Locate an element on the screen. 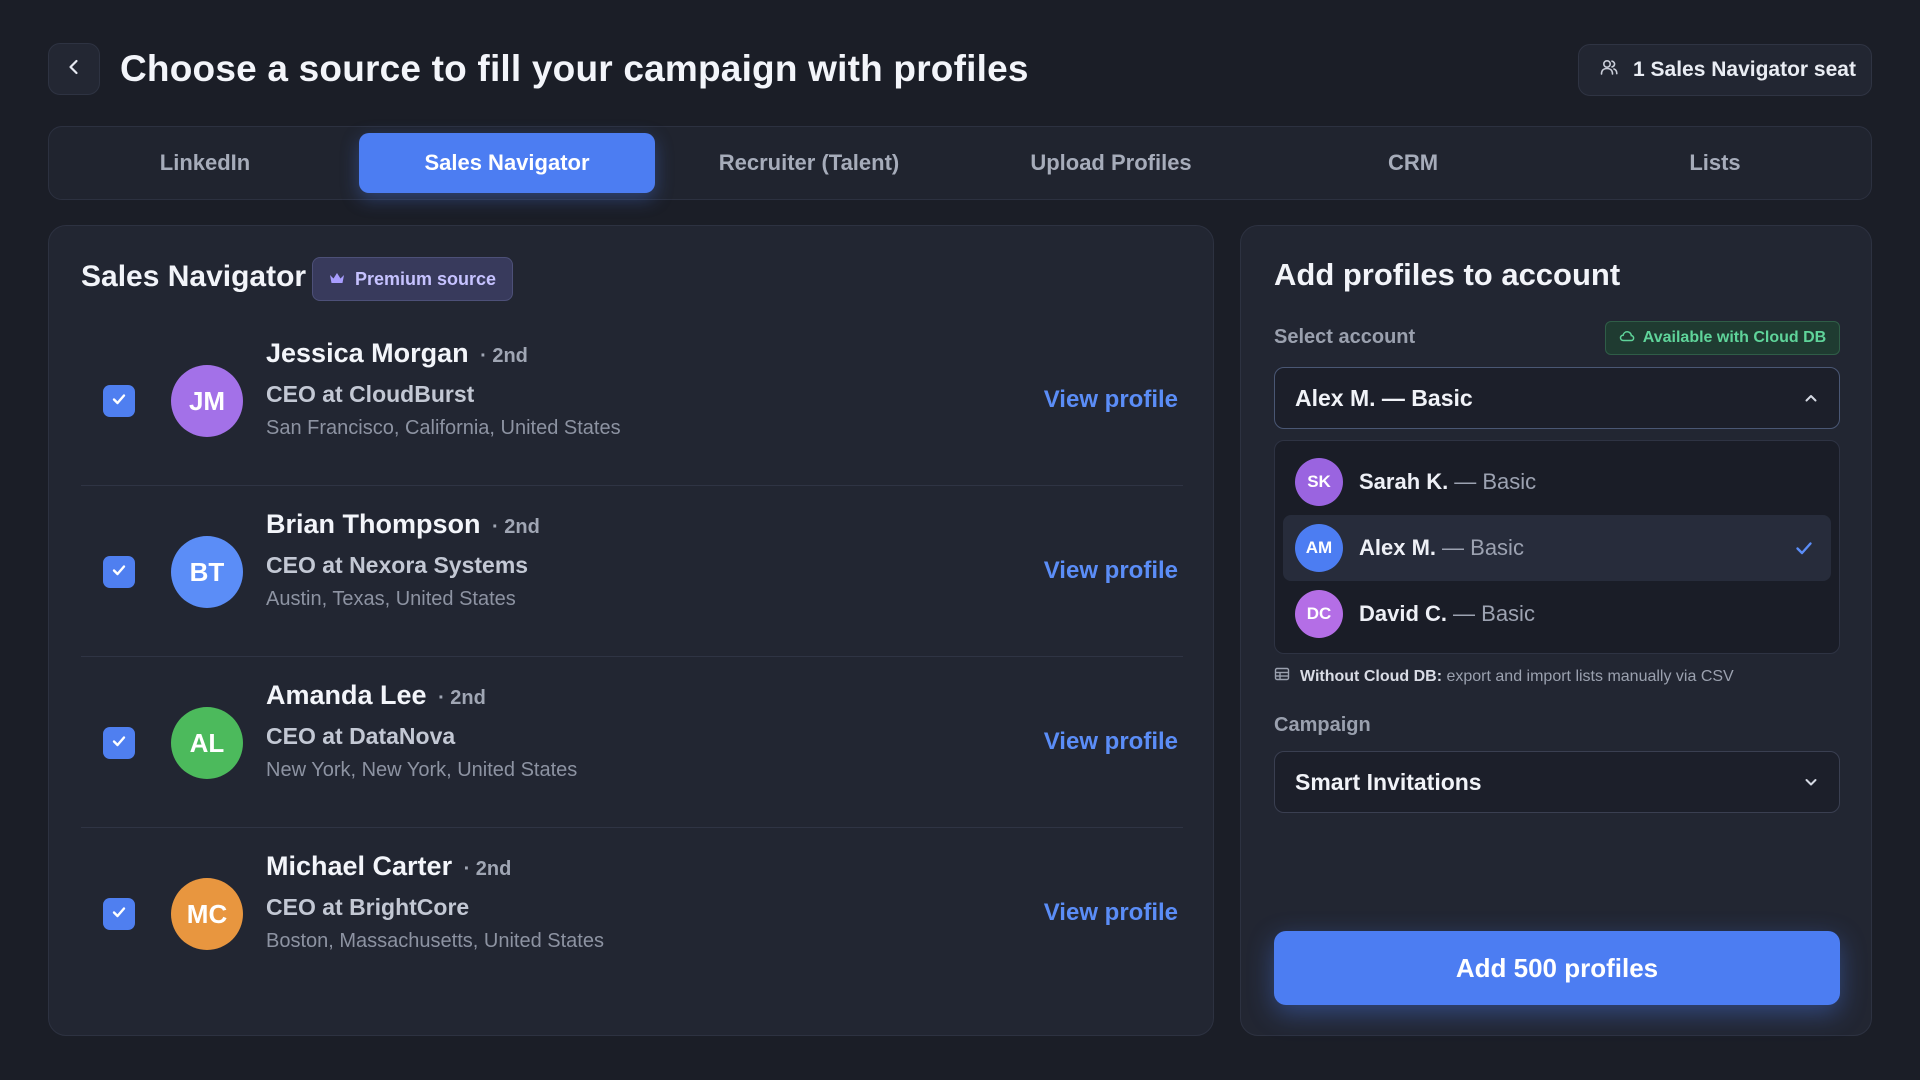 This screenshot has height=1080, width=1920. chevron-down-icon is located at coordinates (1811, 782).